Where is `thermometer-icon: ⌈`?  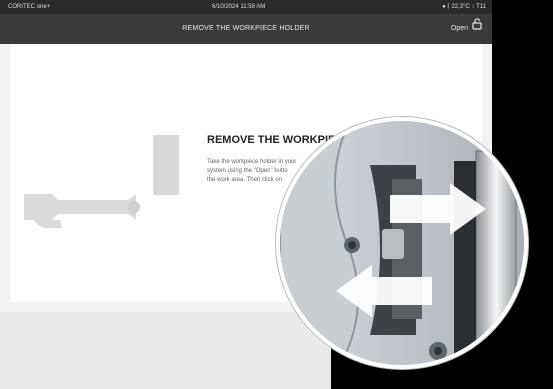 thermometer-icon: ⌈ is located at coordinates (448, 7).